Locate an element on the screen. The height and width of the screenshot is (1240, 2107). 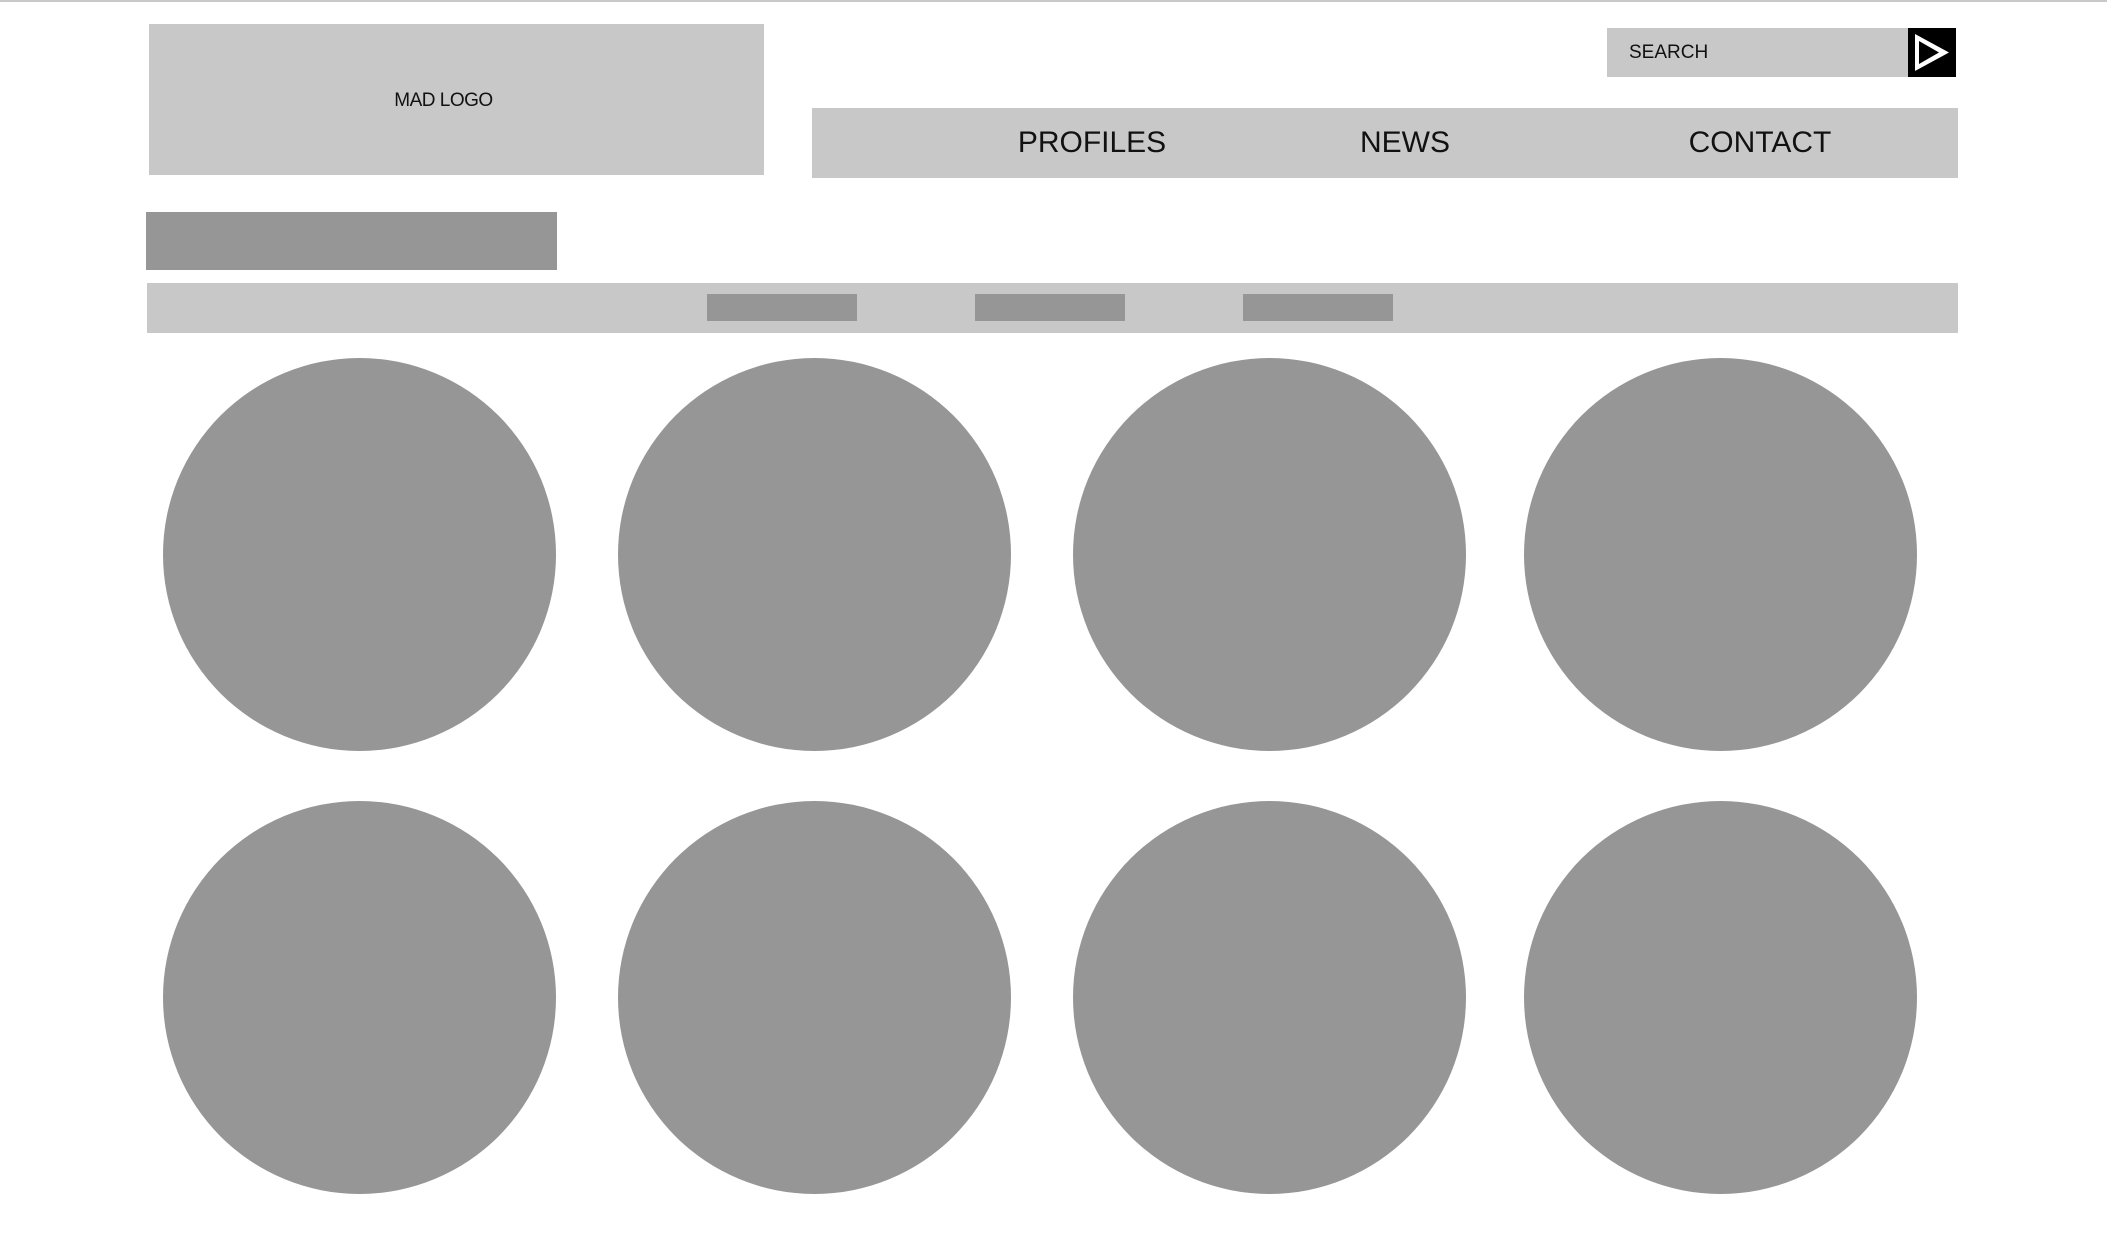
nav-item-profiles: PROFILES is located at coordinates (1092, 143).